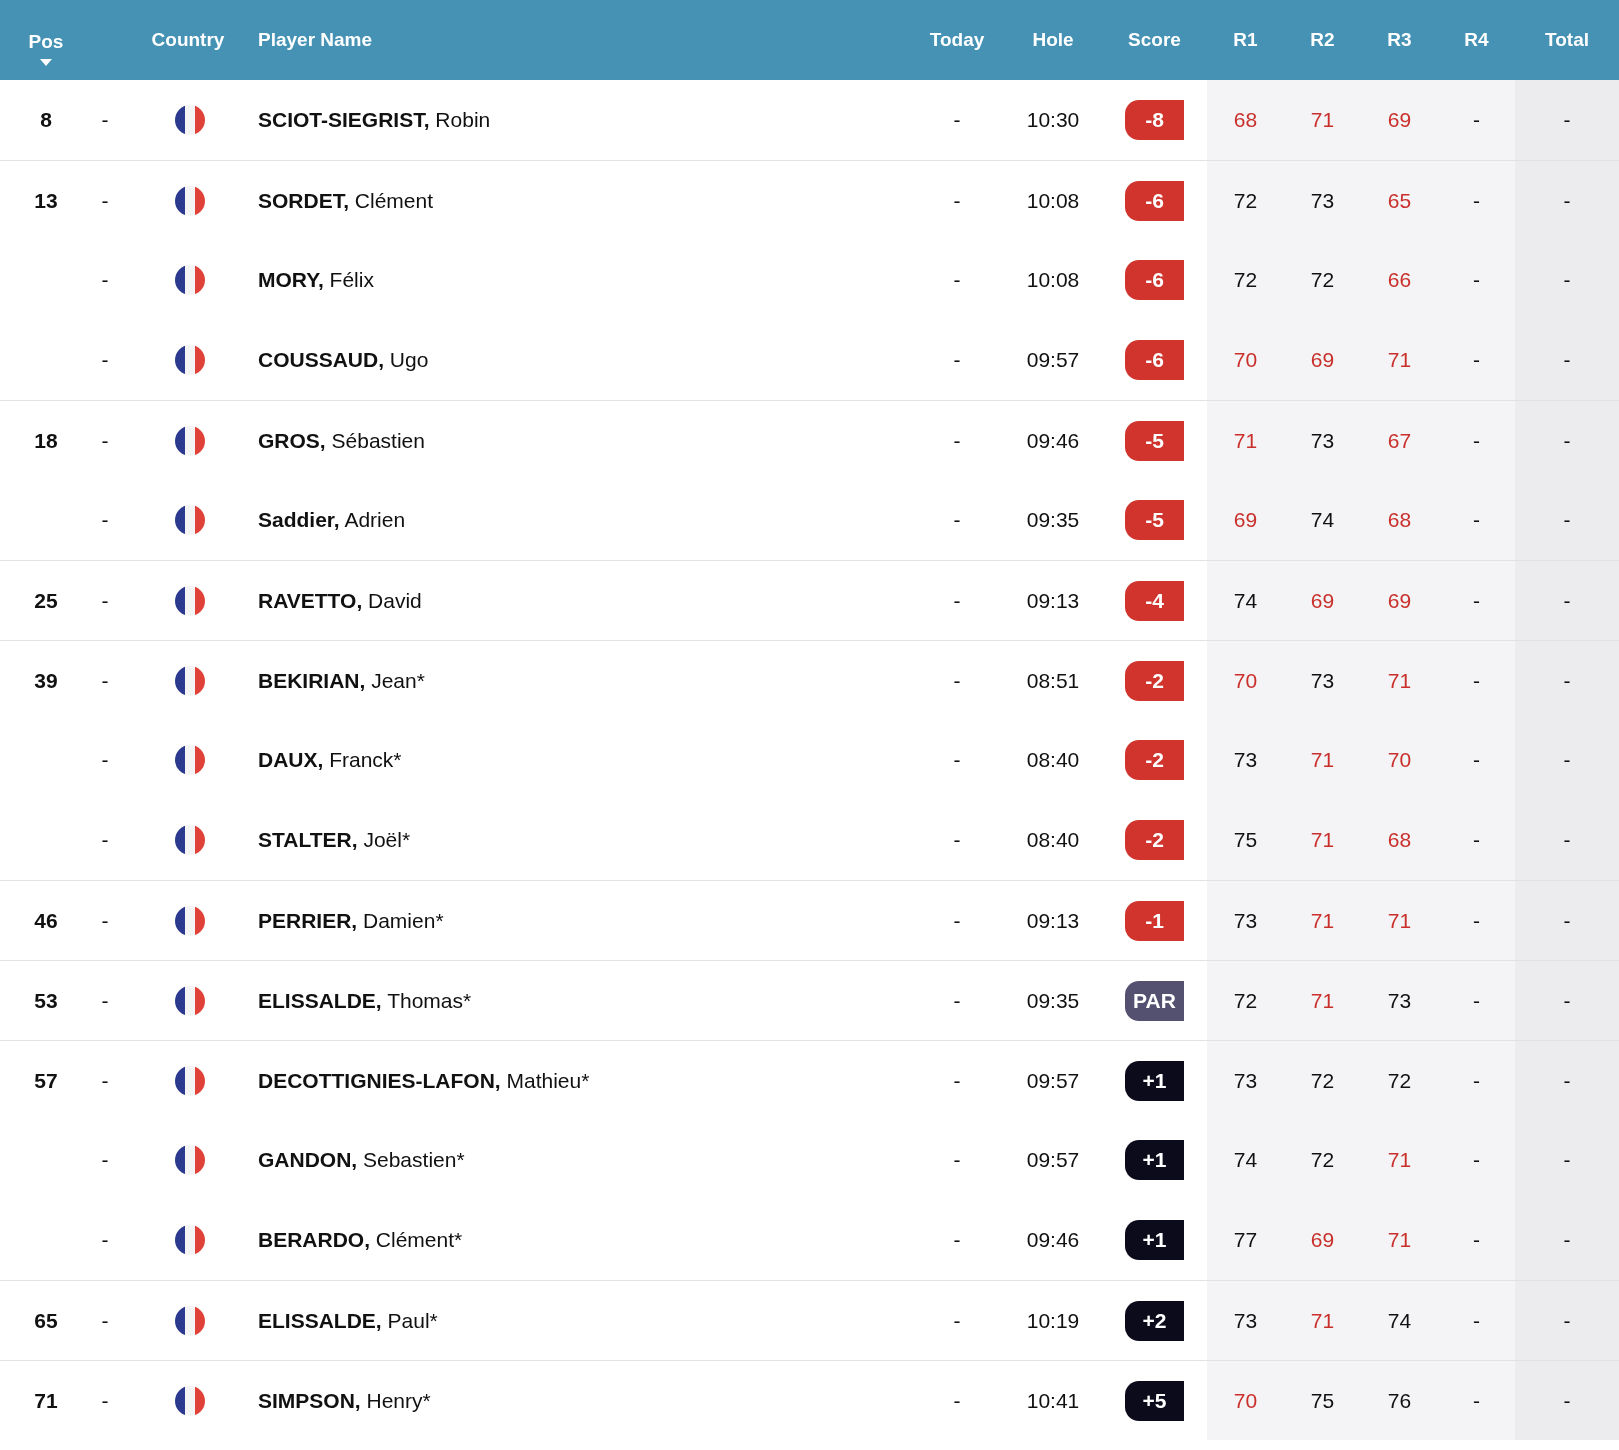  I want to click on tee-time: 10:41, so click(1053, 1400).